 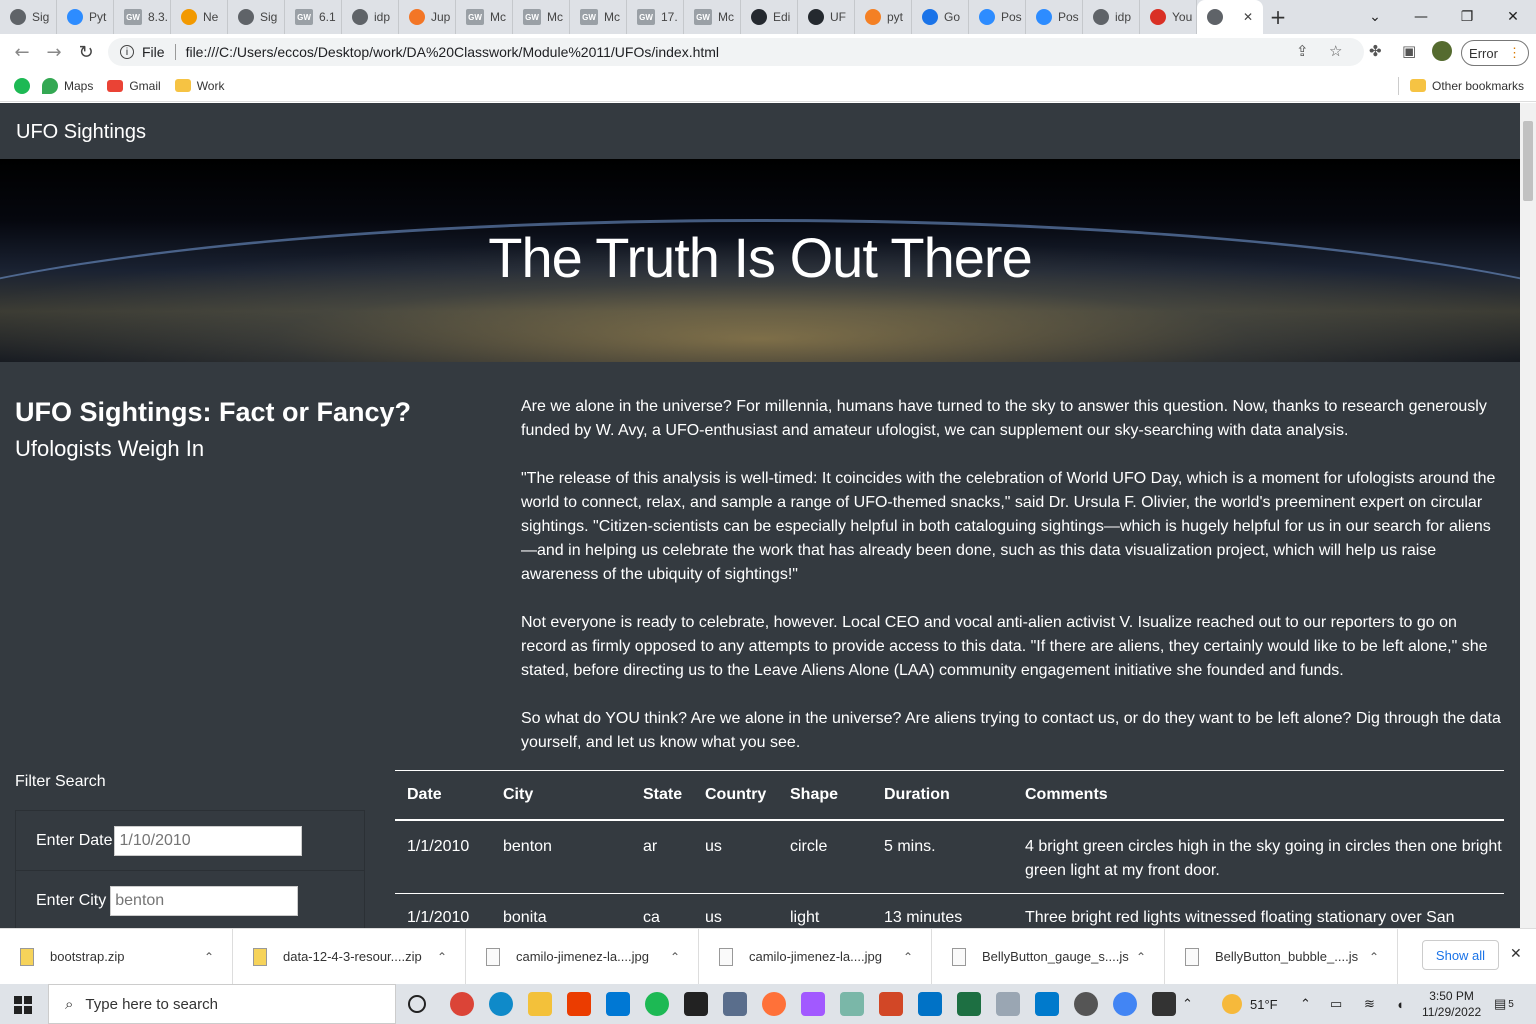 What do you see at coordinates (774, 1004) in the screenshot?
I see `firefox-icon` at bounding box center [774, 1004].